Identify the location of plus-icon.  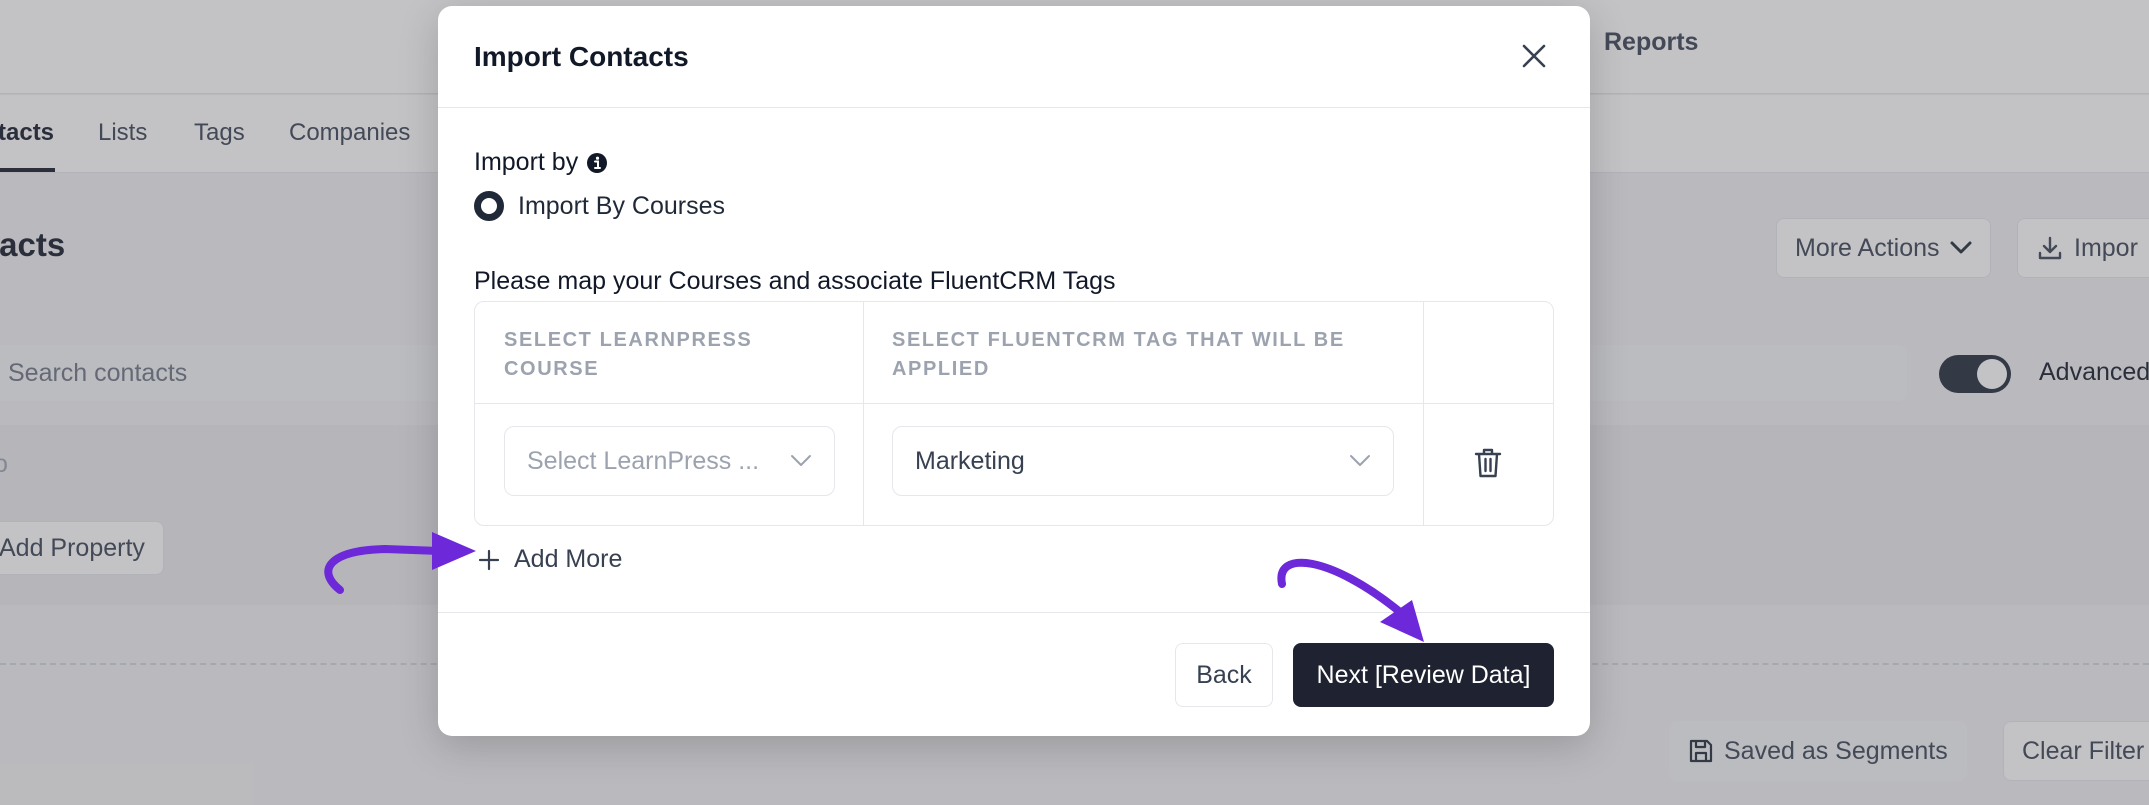
(489, 559).